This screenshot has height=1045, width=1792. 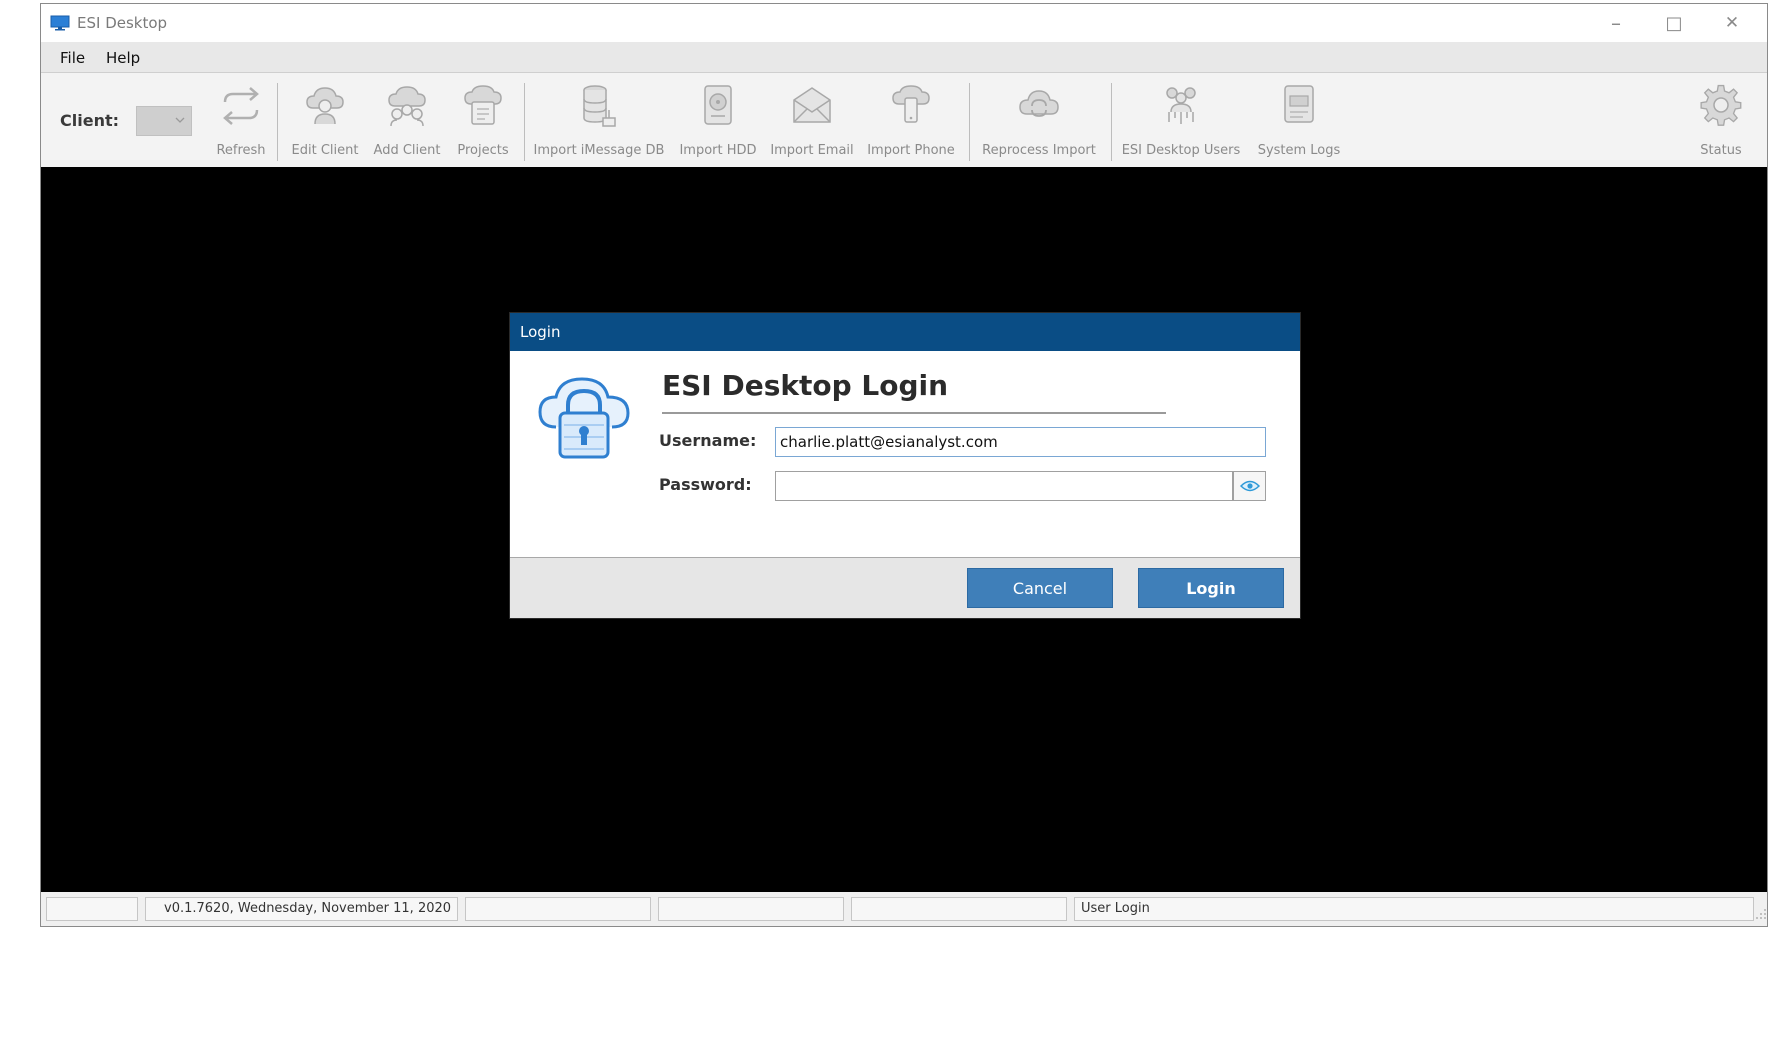 What do you see at coordinates (122, 23) in the screenshot?
I see `window-title: ESI Desktop` at bounding box center [122, 23].